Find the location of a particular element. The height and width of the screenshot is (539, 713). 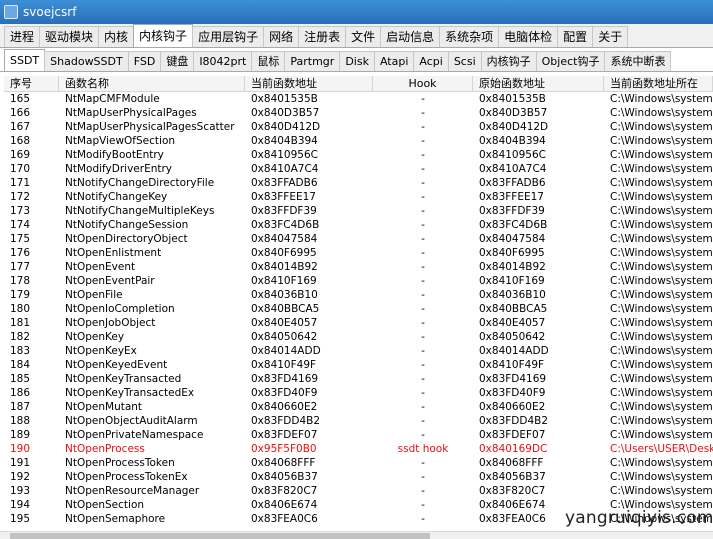

watermark-text: yangruiqiyis.com is located at coordinates (639, 518).